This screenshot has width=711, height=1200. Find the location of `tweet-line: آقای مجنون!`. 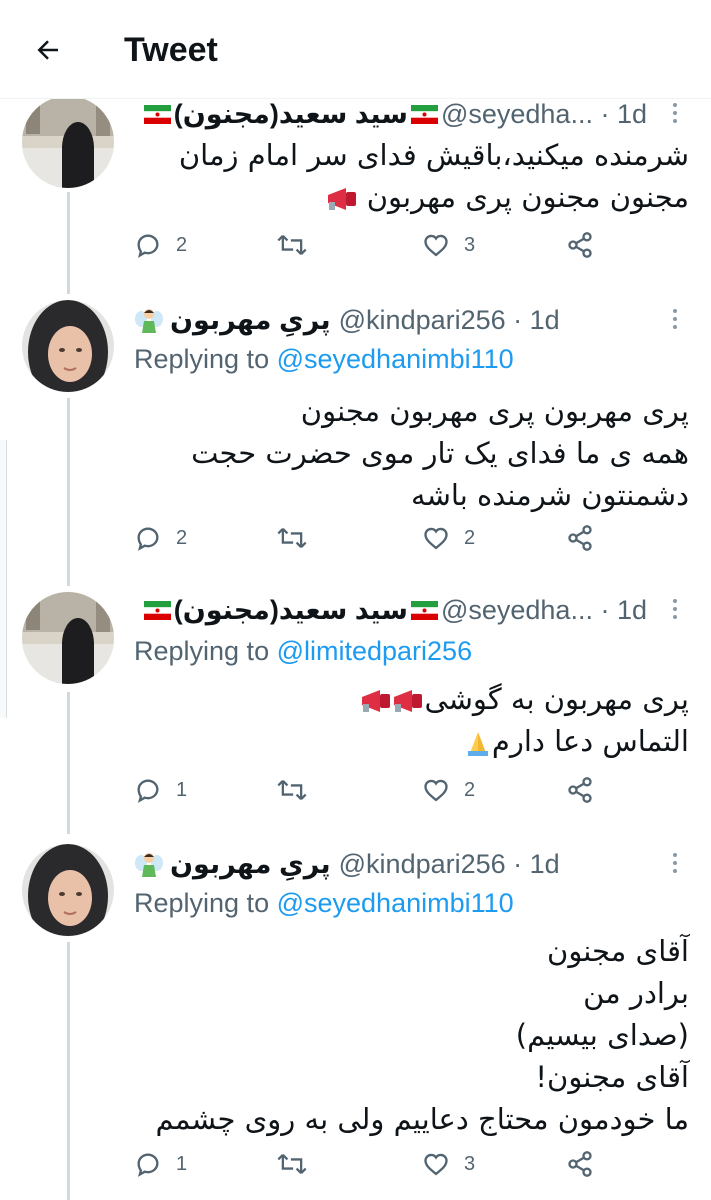

tweet-line: آقای مجنون! is located at coordinates (612, 1077).